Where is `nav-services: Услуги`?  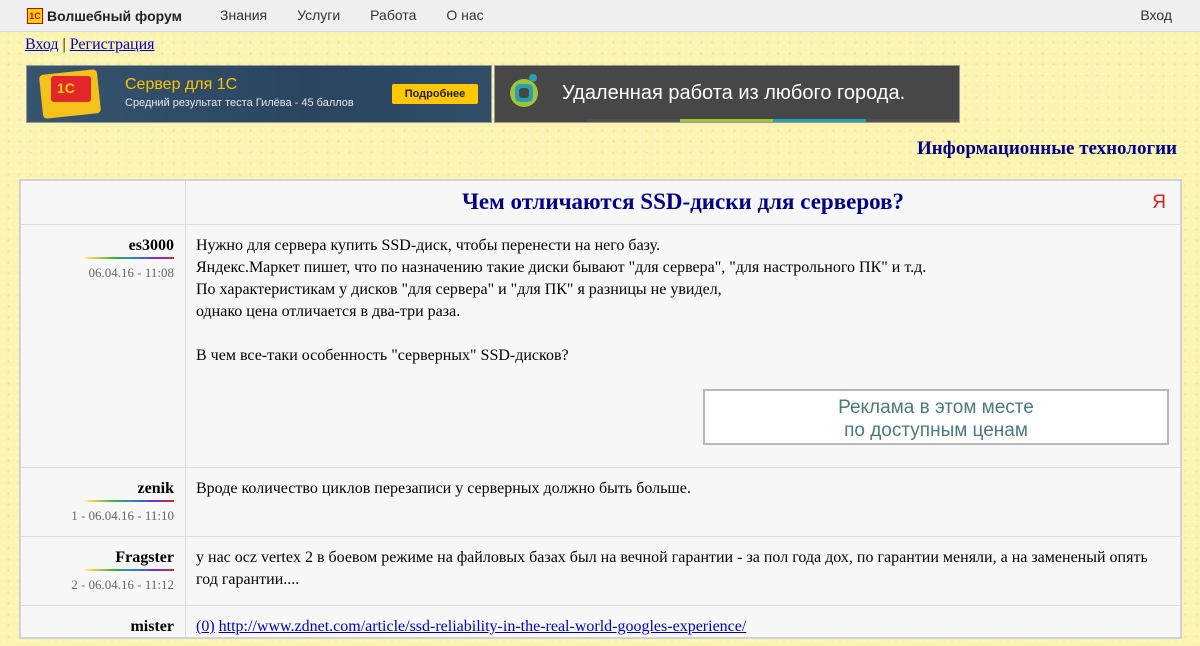 nav-services: Услуги is located at coordinates (318, 15).